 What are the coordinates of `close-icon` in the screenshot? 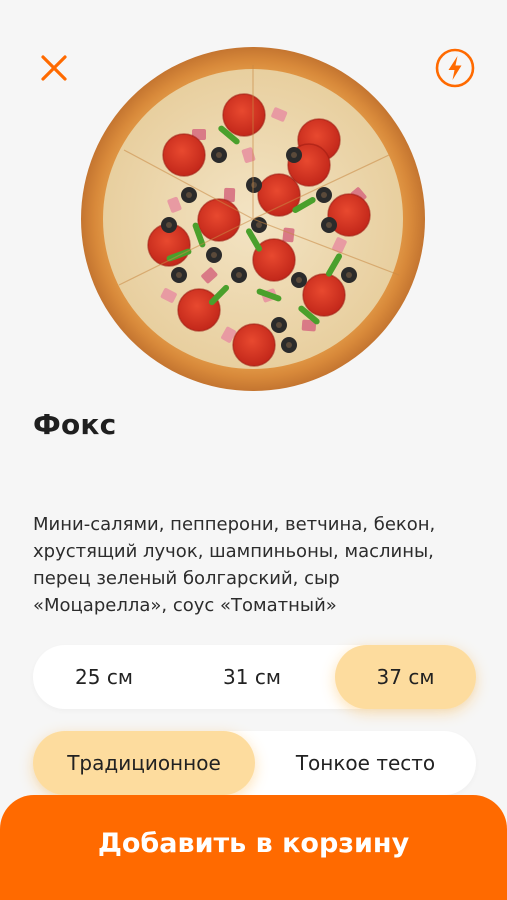 It's located at (54, 68).